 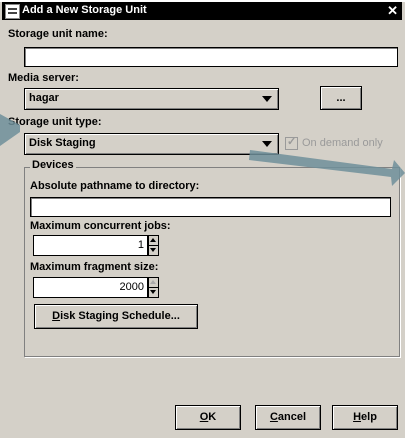 I want to click on left-arrow-icon, so click(x=10, y=130).